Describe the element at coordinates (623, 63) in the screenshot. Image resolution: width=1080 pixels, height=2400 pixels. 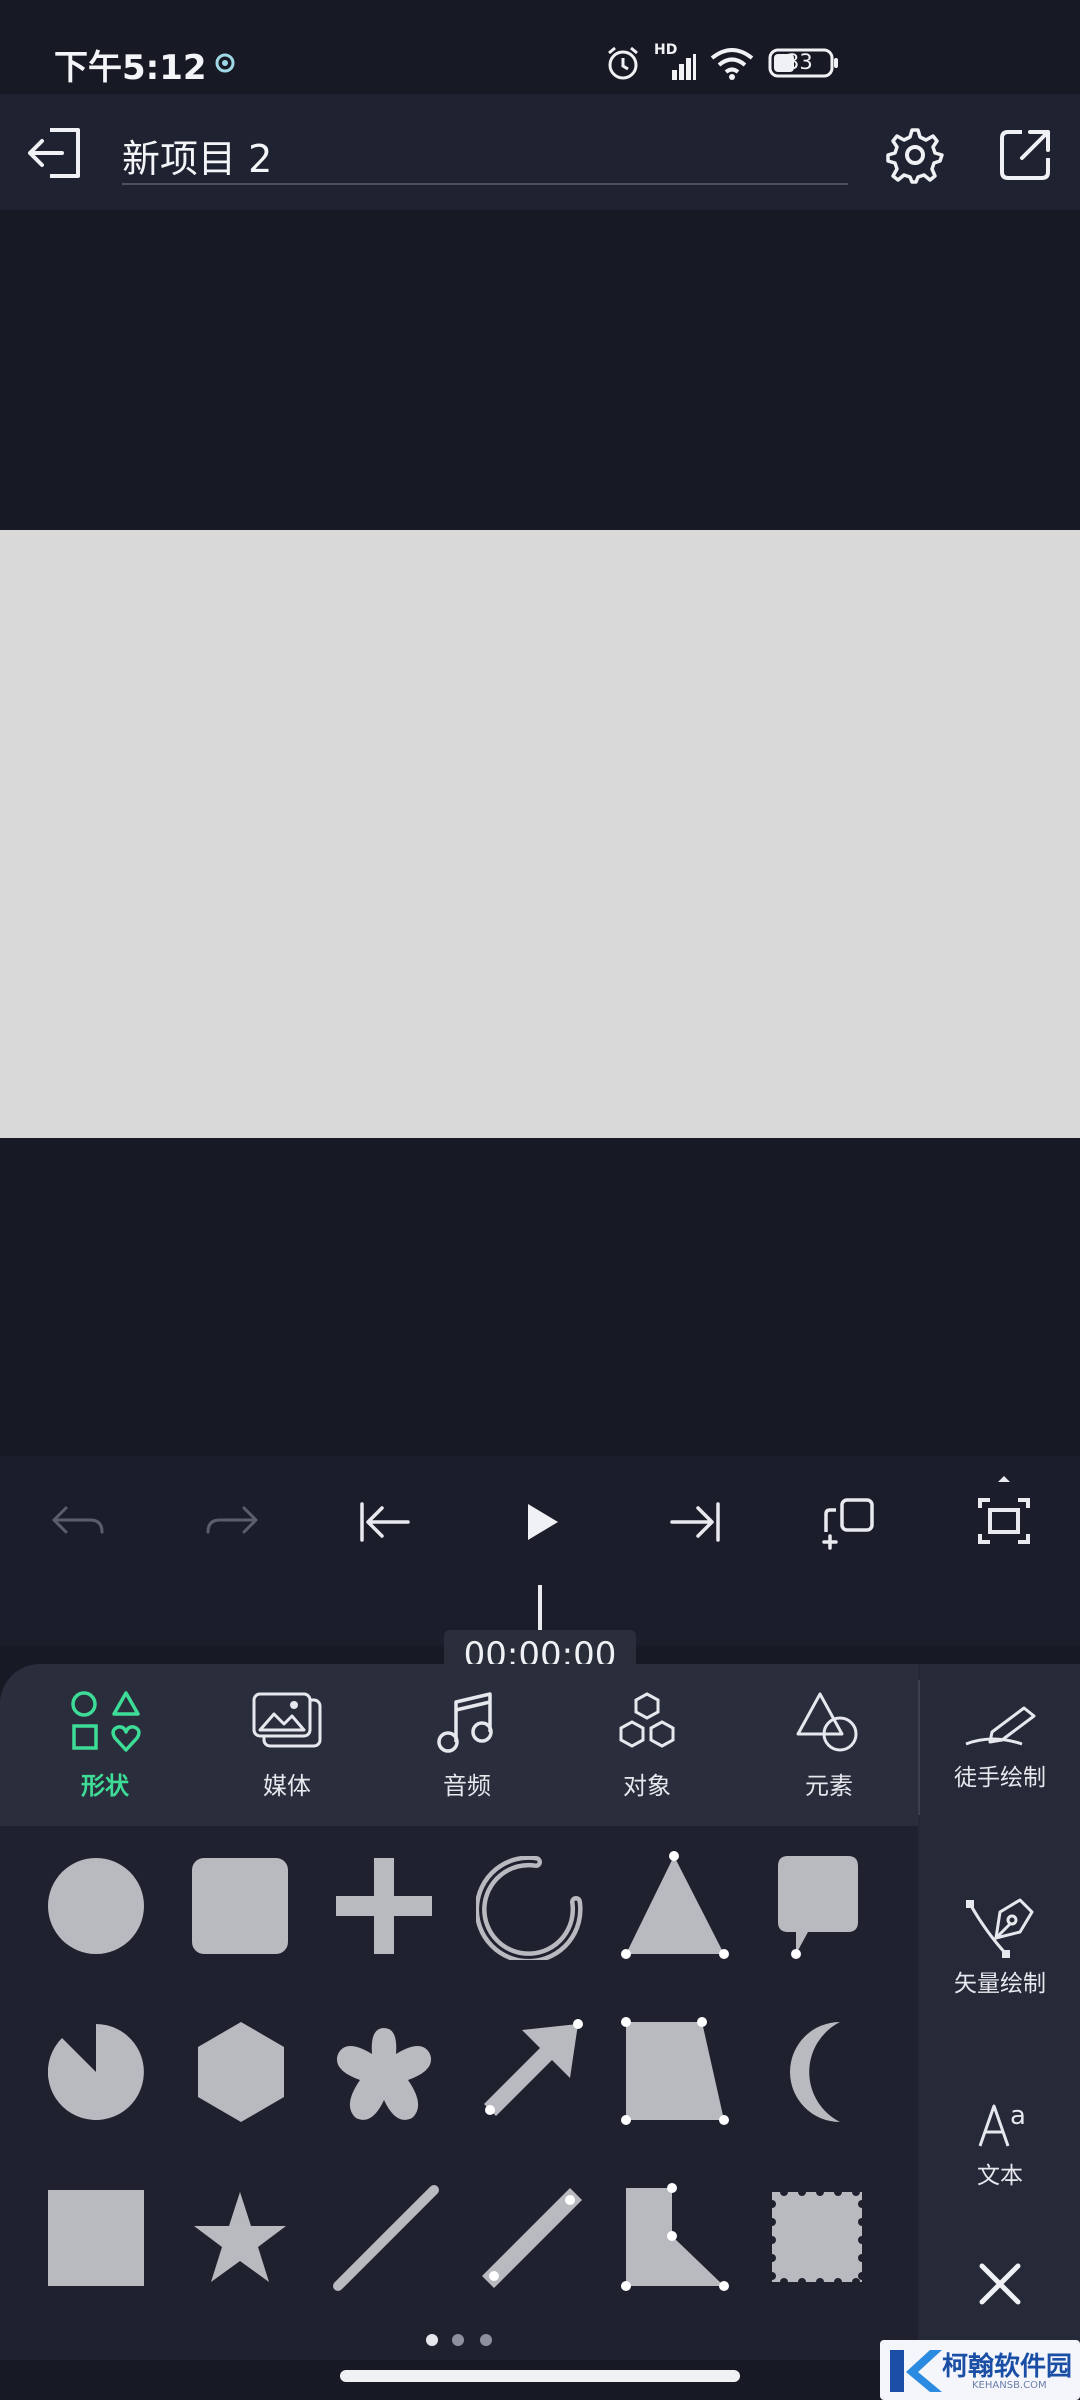
I see `alarm-icon` at that location.